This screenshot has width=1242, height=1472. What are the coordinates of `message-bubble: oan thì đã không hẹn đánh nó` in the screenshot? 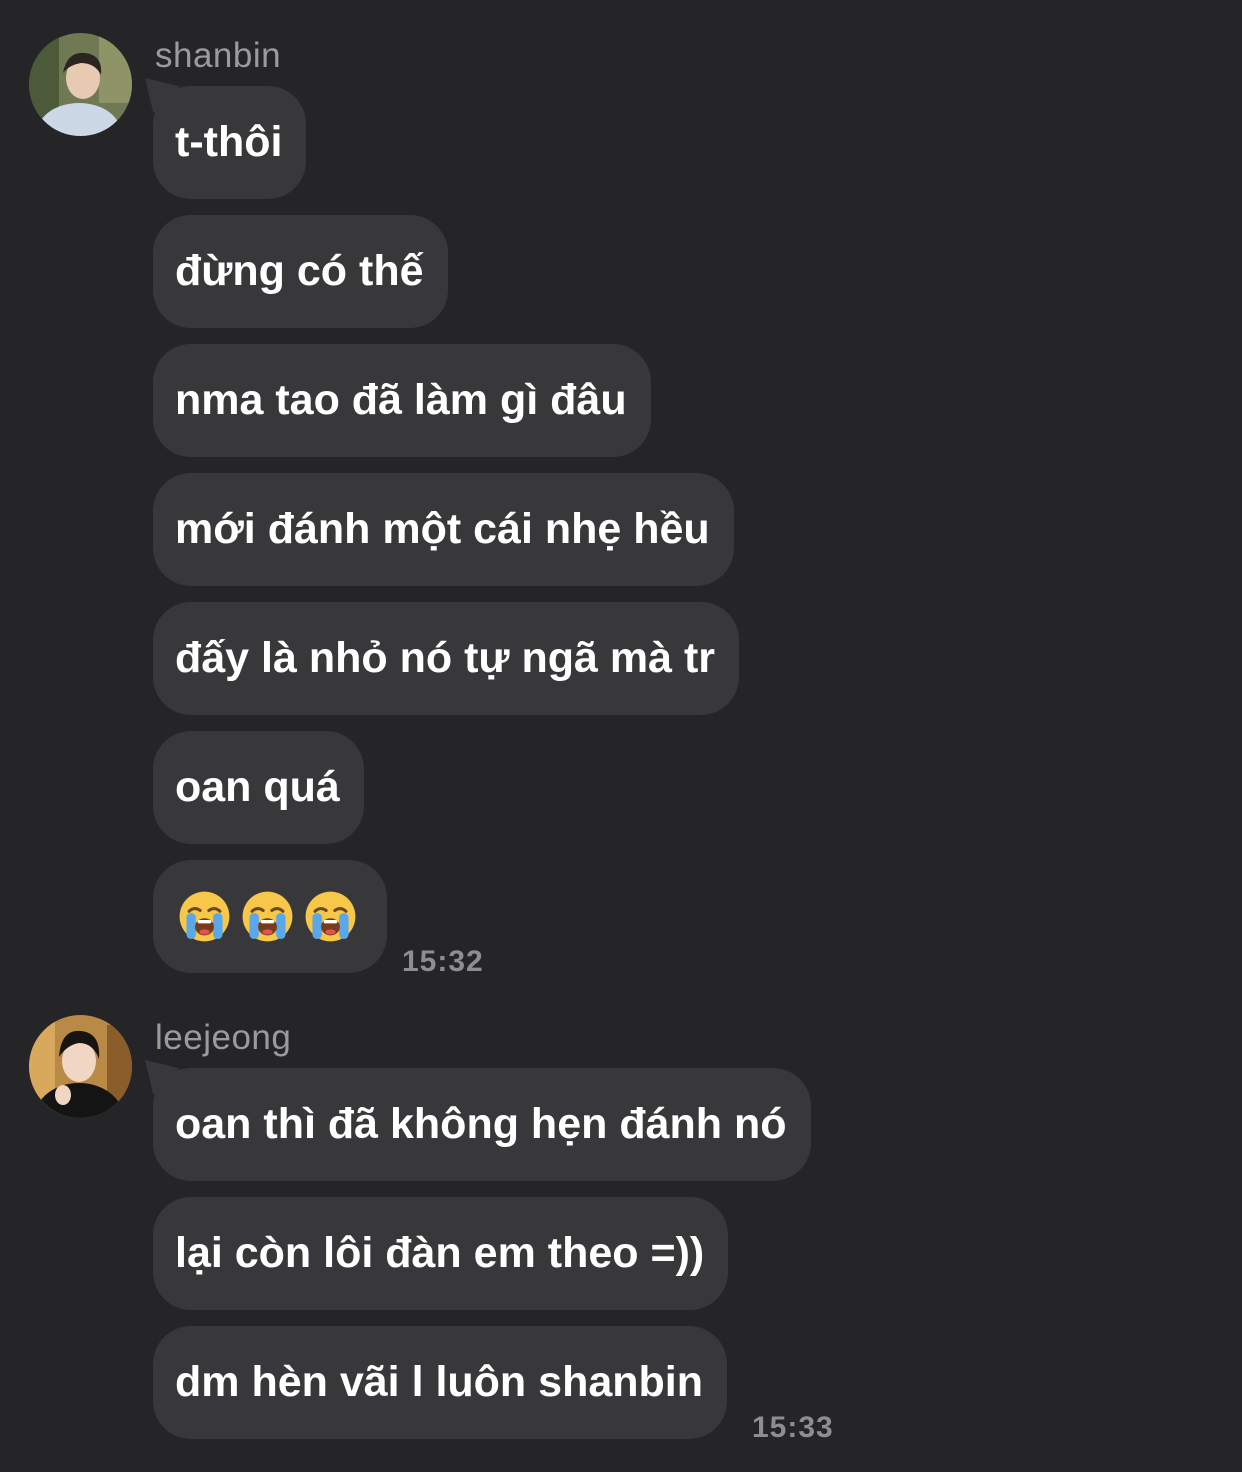 It's located at (482, 1124).